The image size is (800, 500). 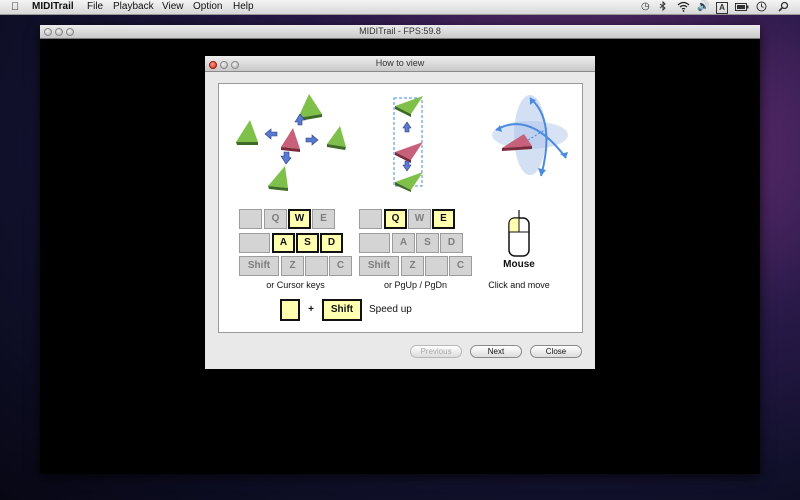 I want to click on rotate-diagram, so click(x=530, y=136).